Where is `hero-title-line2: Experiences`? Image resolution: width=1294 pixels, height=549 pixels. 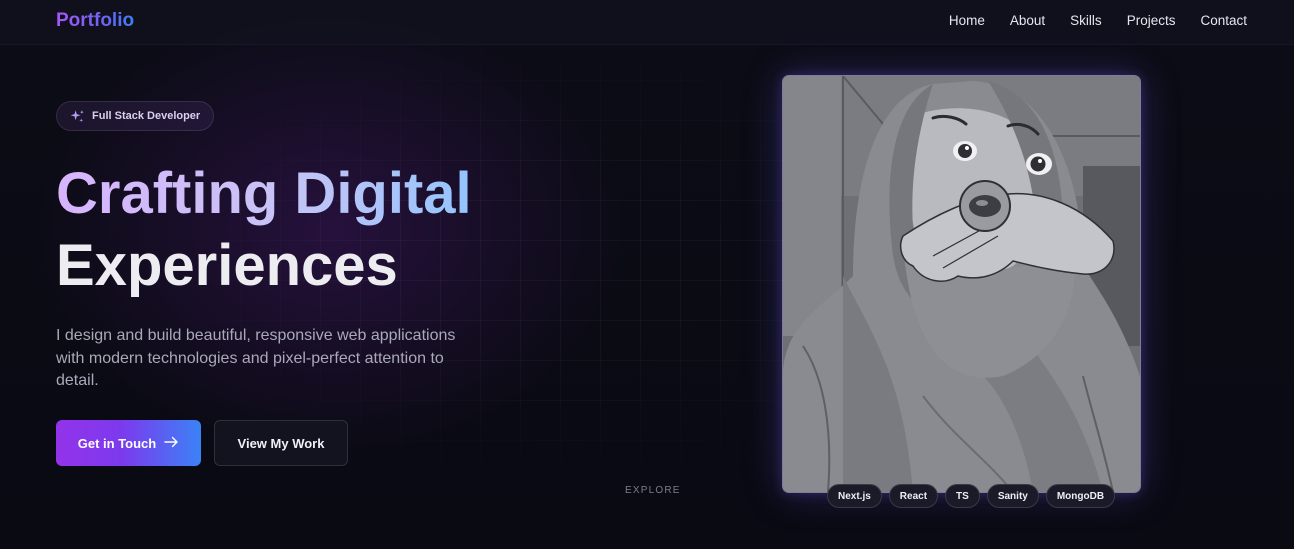
hero-title-line2: Experiences is located at coordinates (227, 265).